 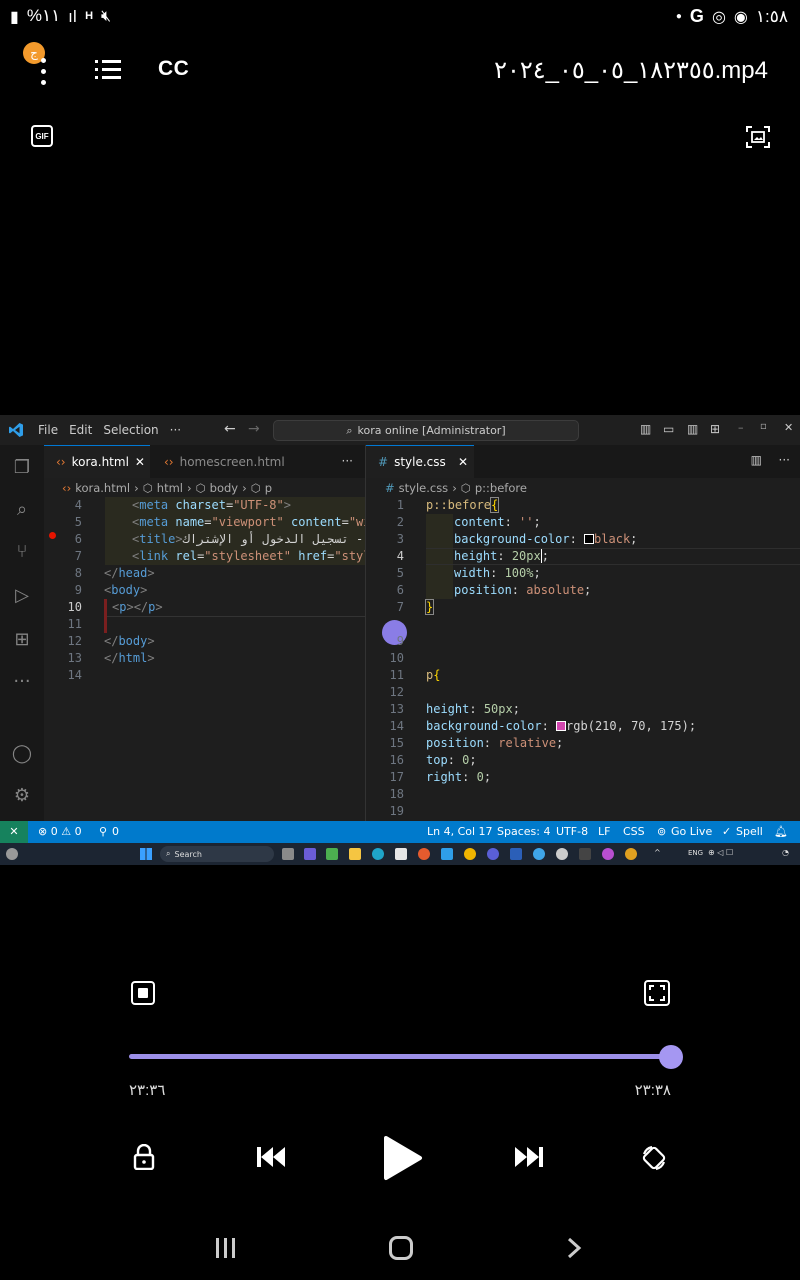 I want to click on search-label: kora online [Administrator], so click(x=431, y=430).